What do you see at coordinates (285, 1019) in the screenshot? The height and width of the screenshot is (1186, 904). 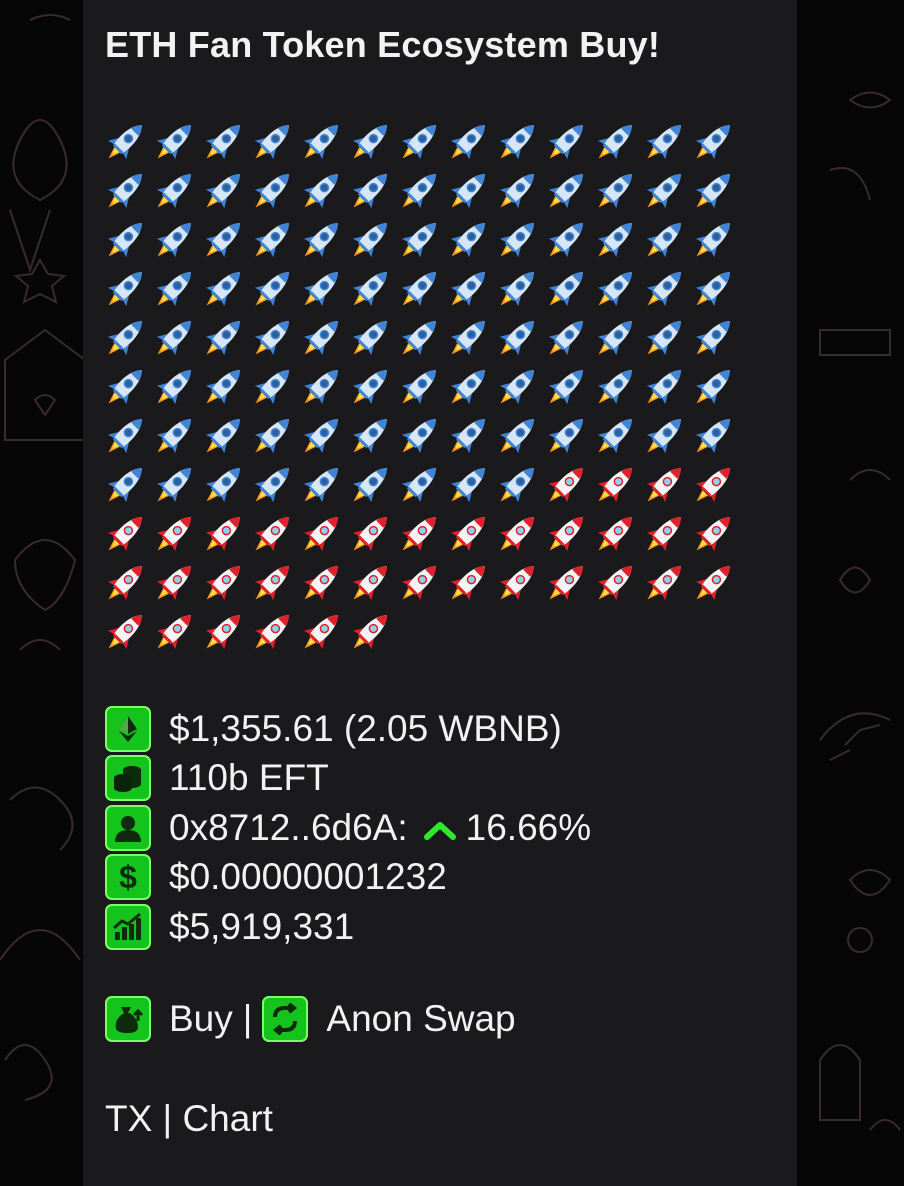 I see `swap-icon` at bounding box center [285, 1019].